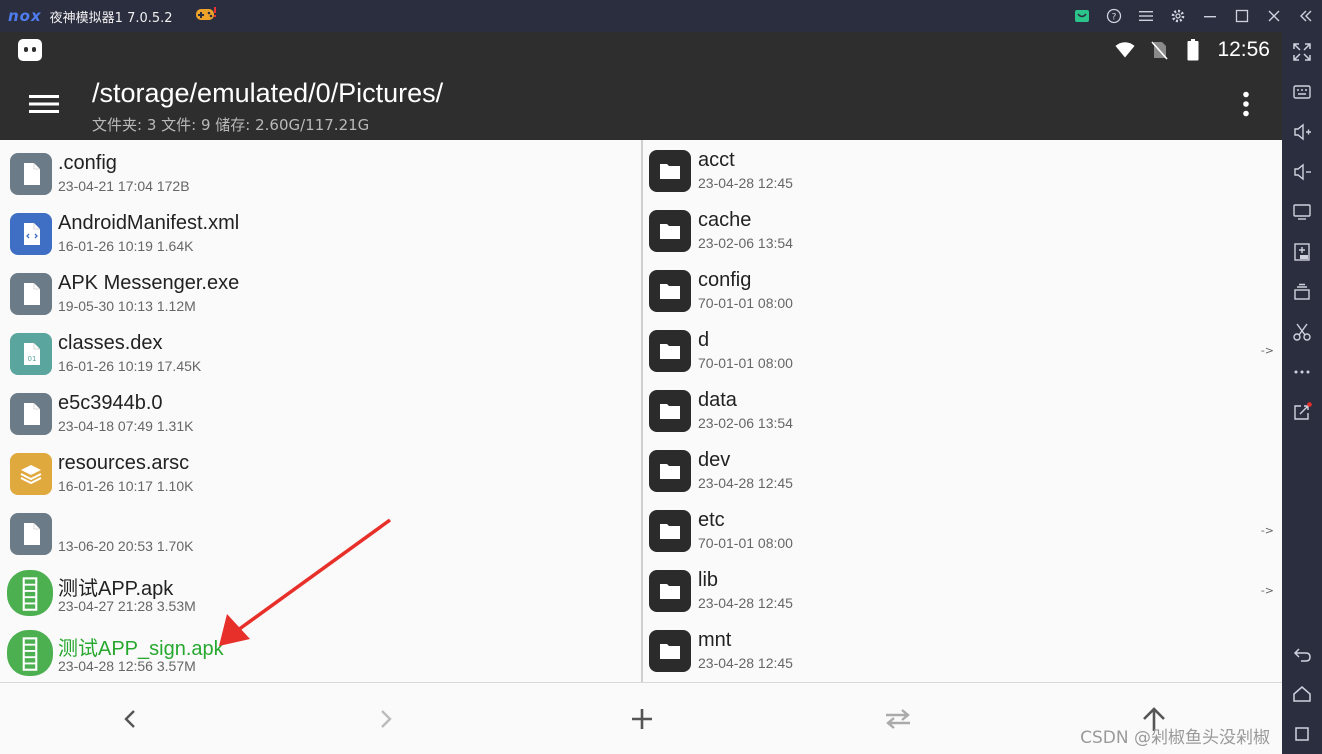 The image size is (1322, 754). I want to click on file-meta: 13-06-20 20:53 1.70K, so click(126, 546).